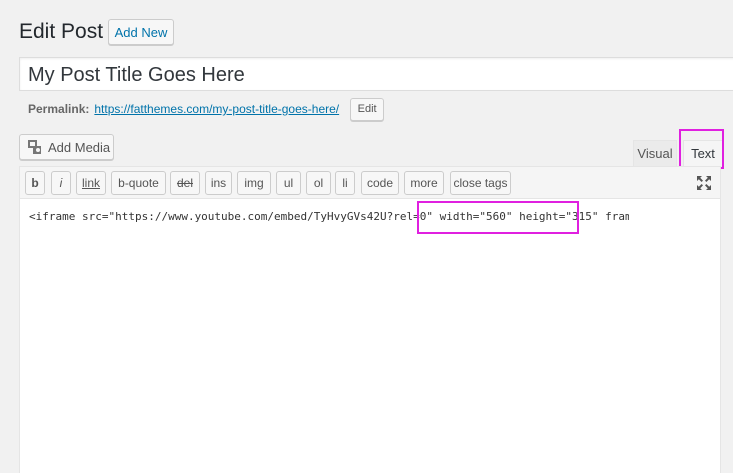 The width and height of the screenshot is (733, 473). Describe the element at coordinates (288, 183) in the screenshot. I see `ul-button: ul` at that location.